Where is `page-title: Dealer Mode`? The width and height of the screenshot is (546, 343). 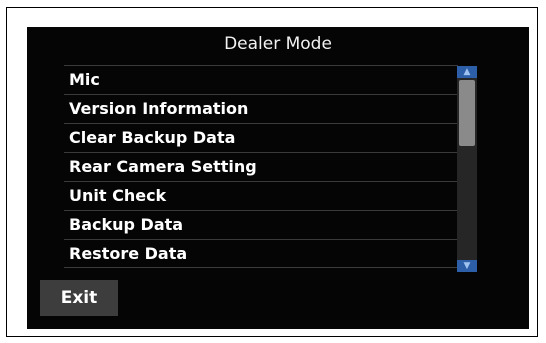
page-title: Dealer Mode is located at coordinates (278, 44).